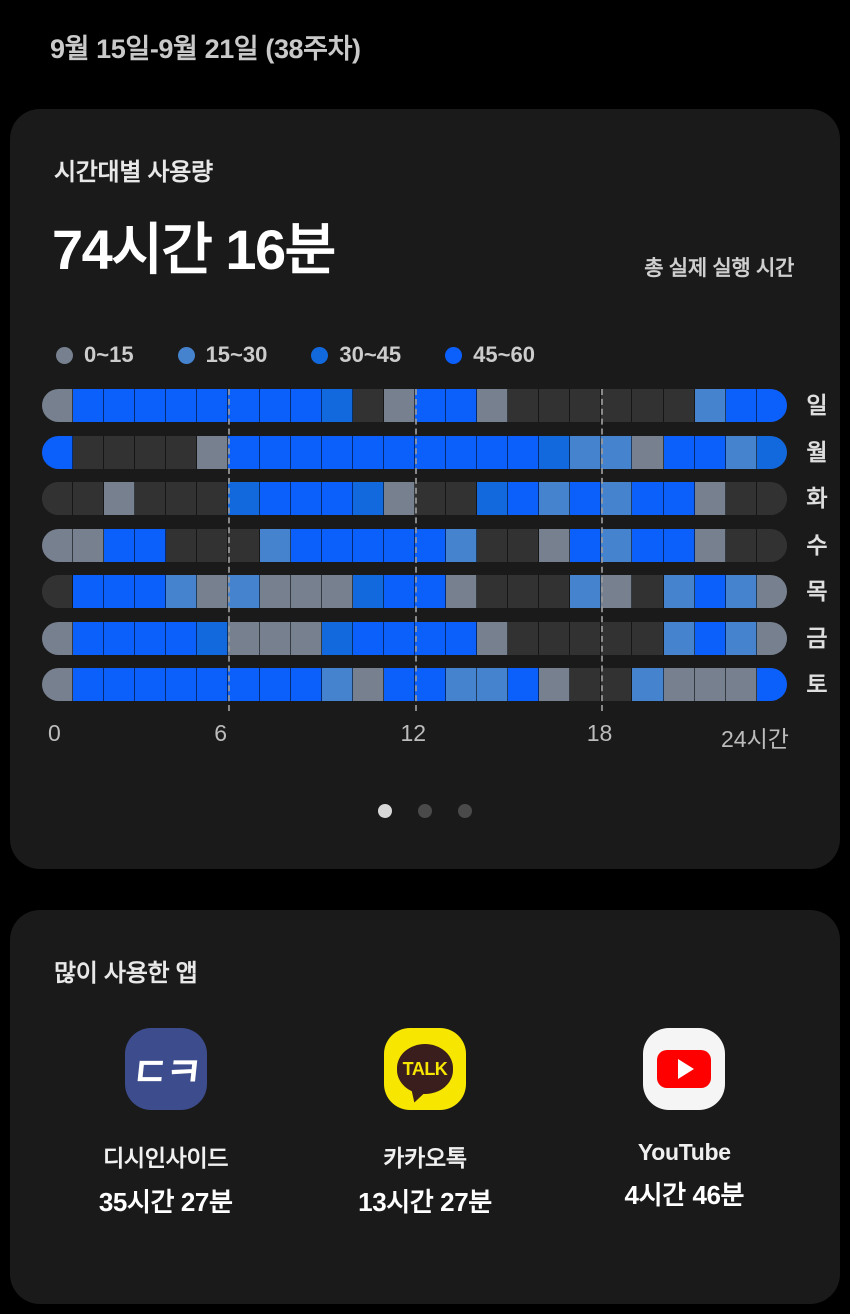 This screenshot has width=850, height=1314. I want to click on legend-item-45~60: 45~60, so click(490, 355).